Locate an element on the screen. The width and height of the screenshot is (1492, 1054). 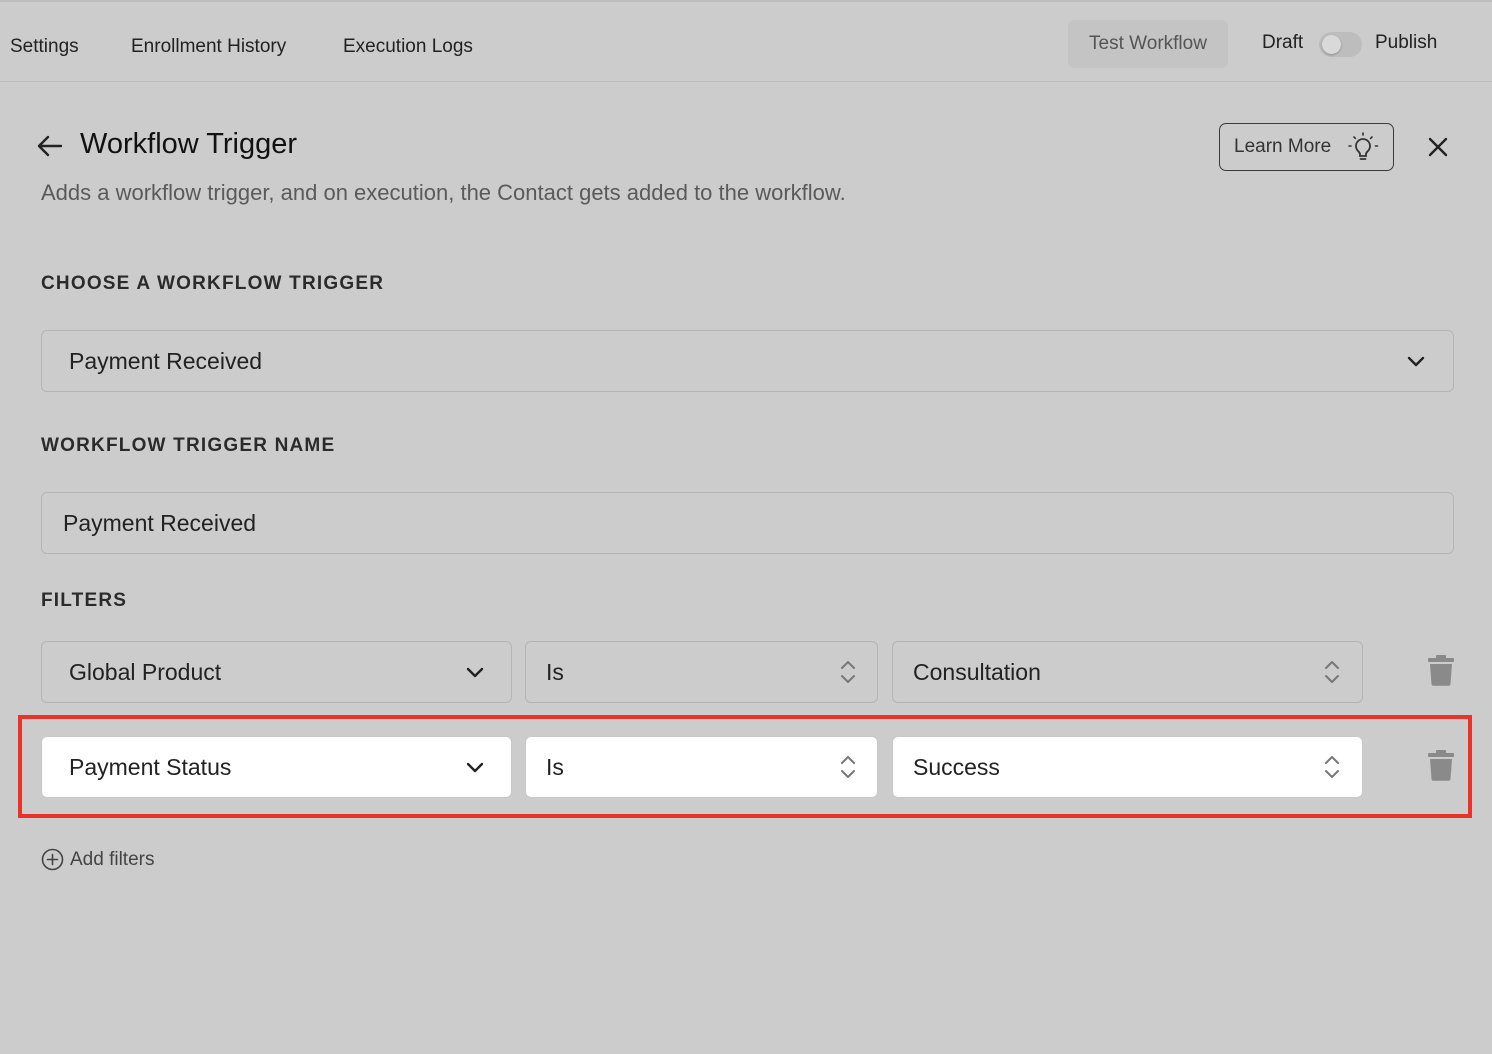
test-workflow-button: Test Workflow is located at coordinates (1148, 44).